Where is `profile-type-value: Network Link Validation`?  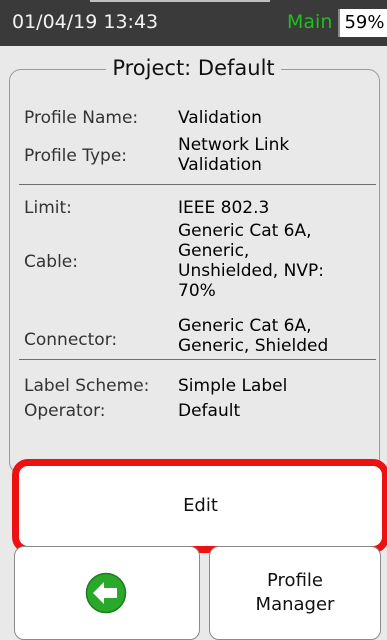
profile-type-value: Network Link Validation is located at coordinates (233, 155).